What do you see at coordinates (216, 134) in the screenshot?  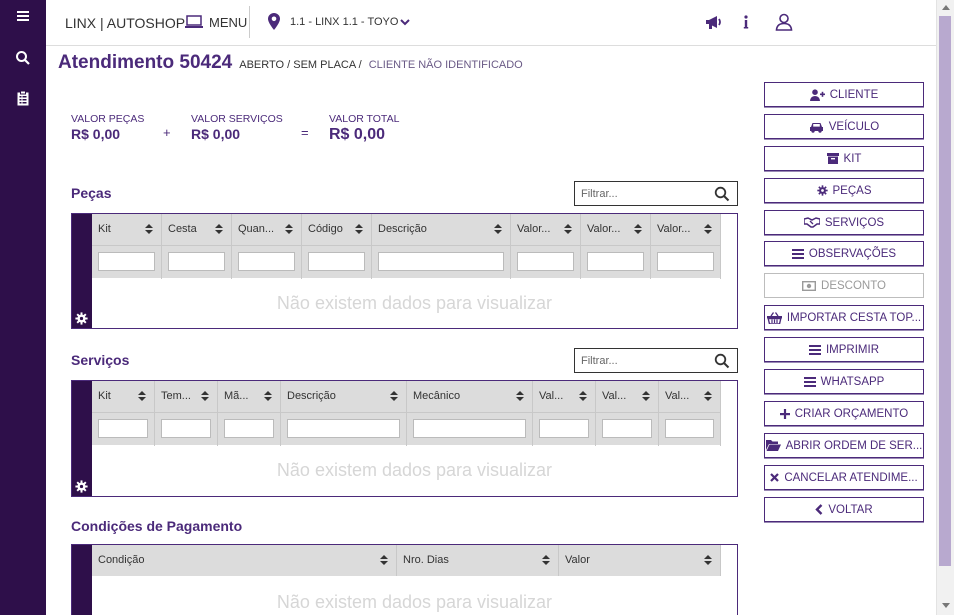 I see `services-total-value: R$ 0,00` at bounding box center [216, 134].